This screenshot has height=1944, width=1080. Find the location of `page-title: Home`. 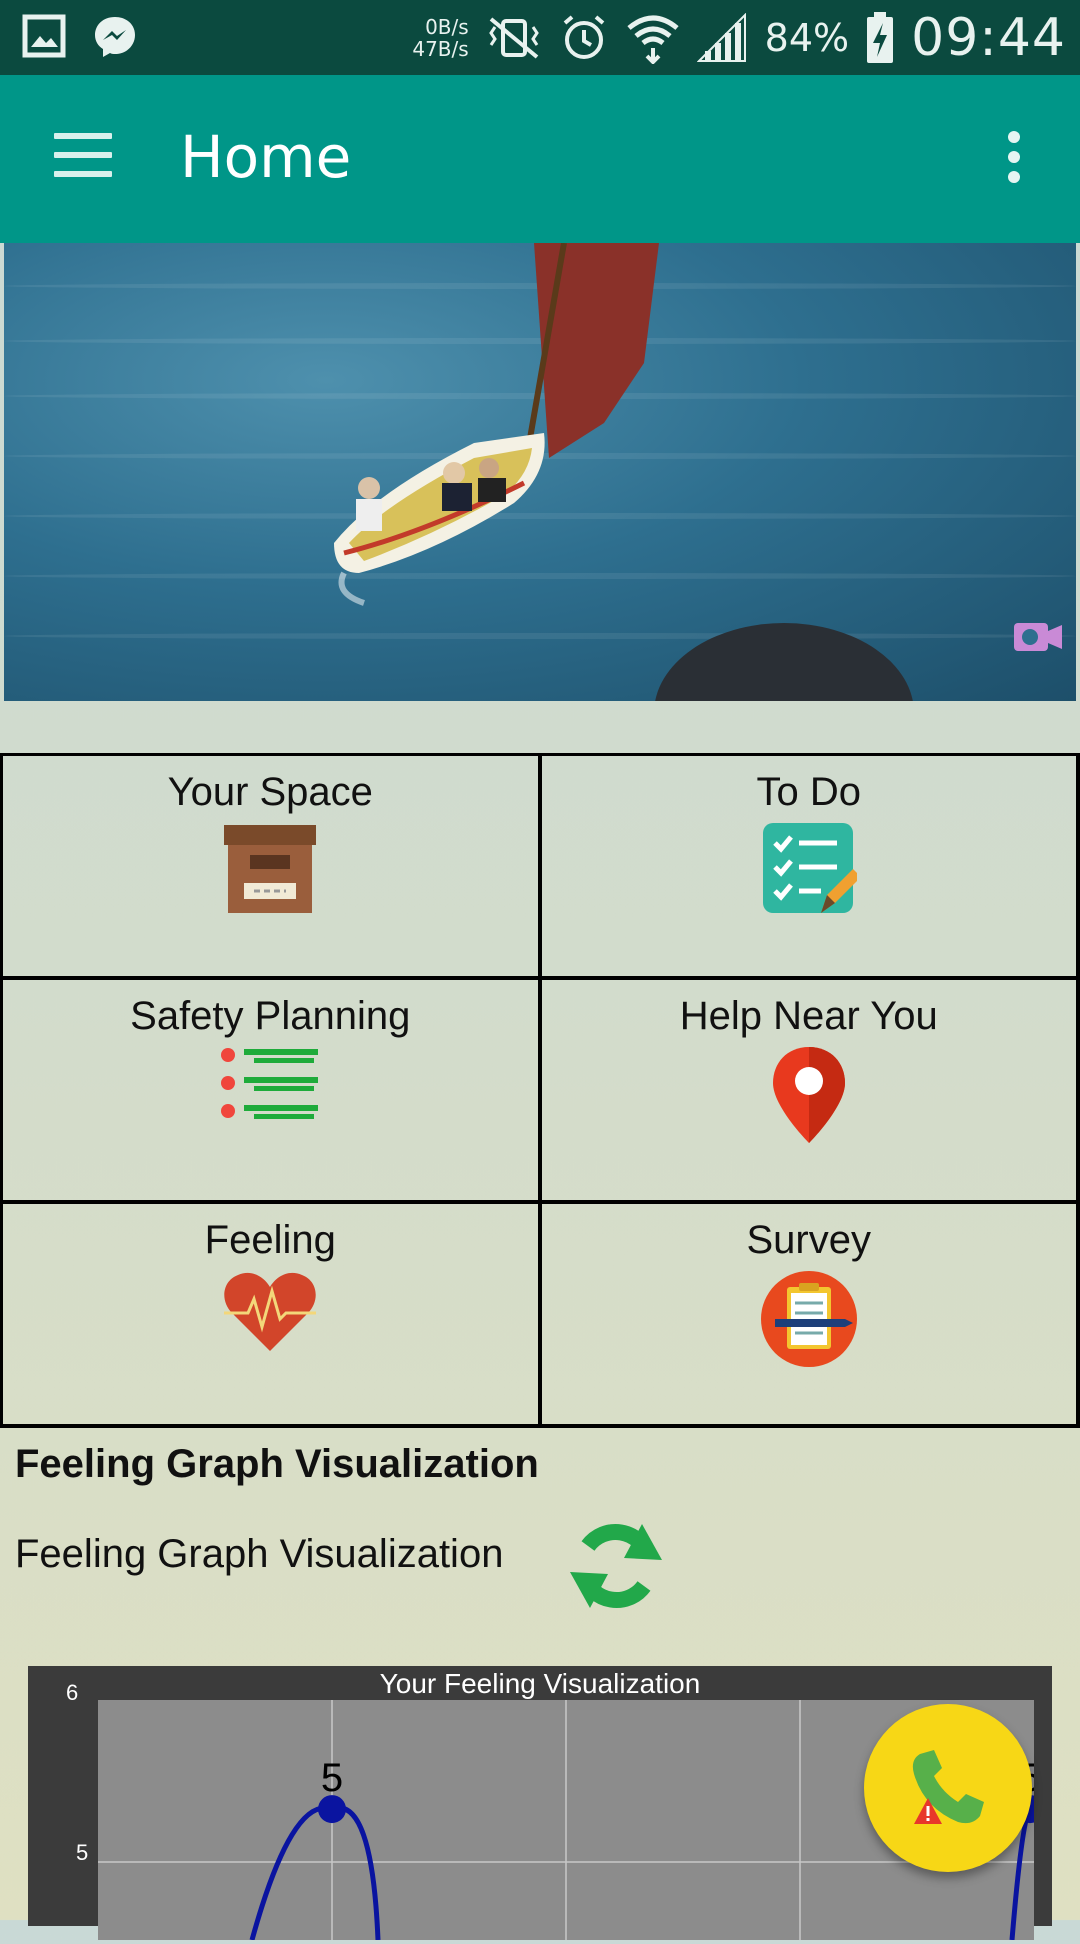

page-title: Home is located at coordinates (265, 157).